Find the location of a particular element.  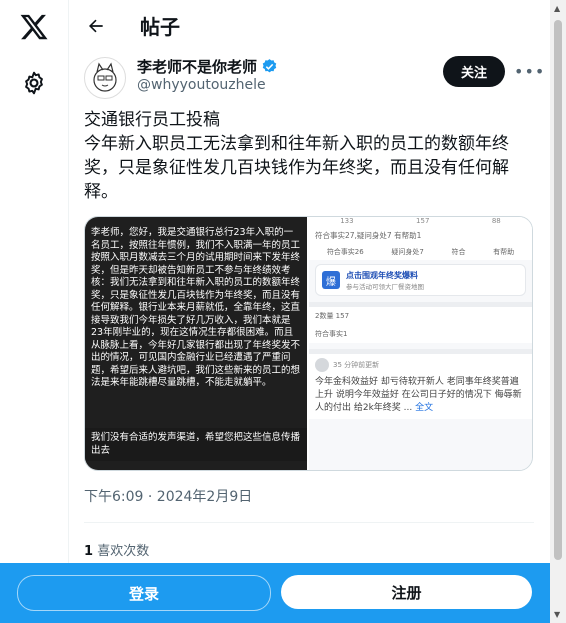

card-badge: 爆 is located at coordinates (331, 280).